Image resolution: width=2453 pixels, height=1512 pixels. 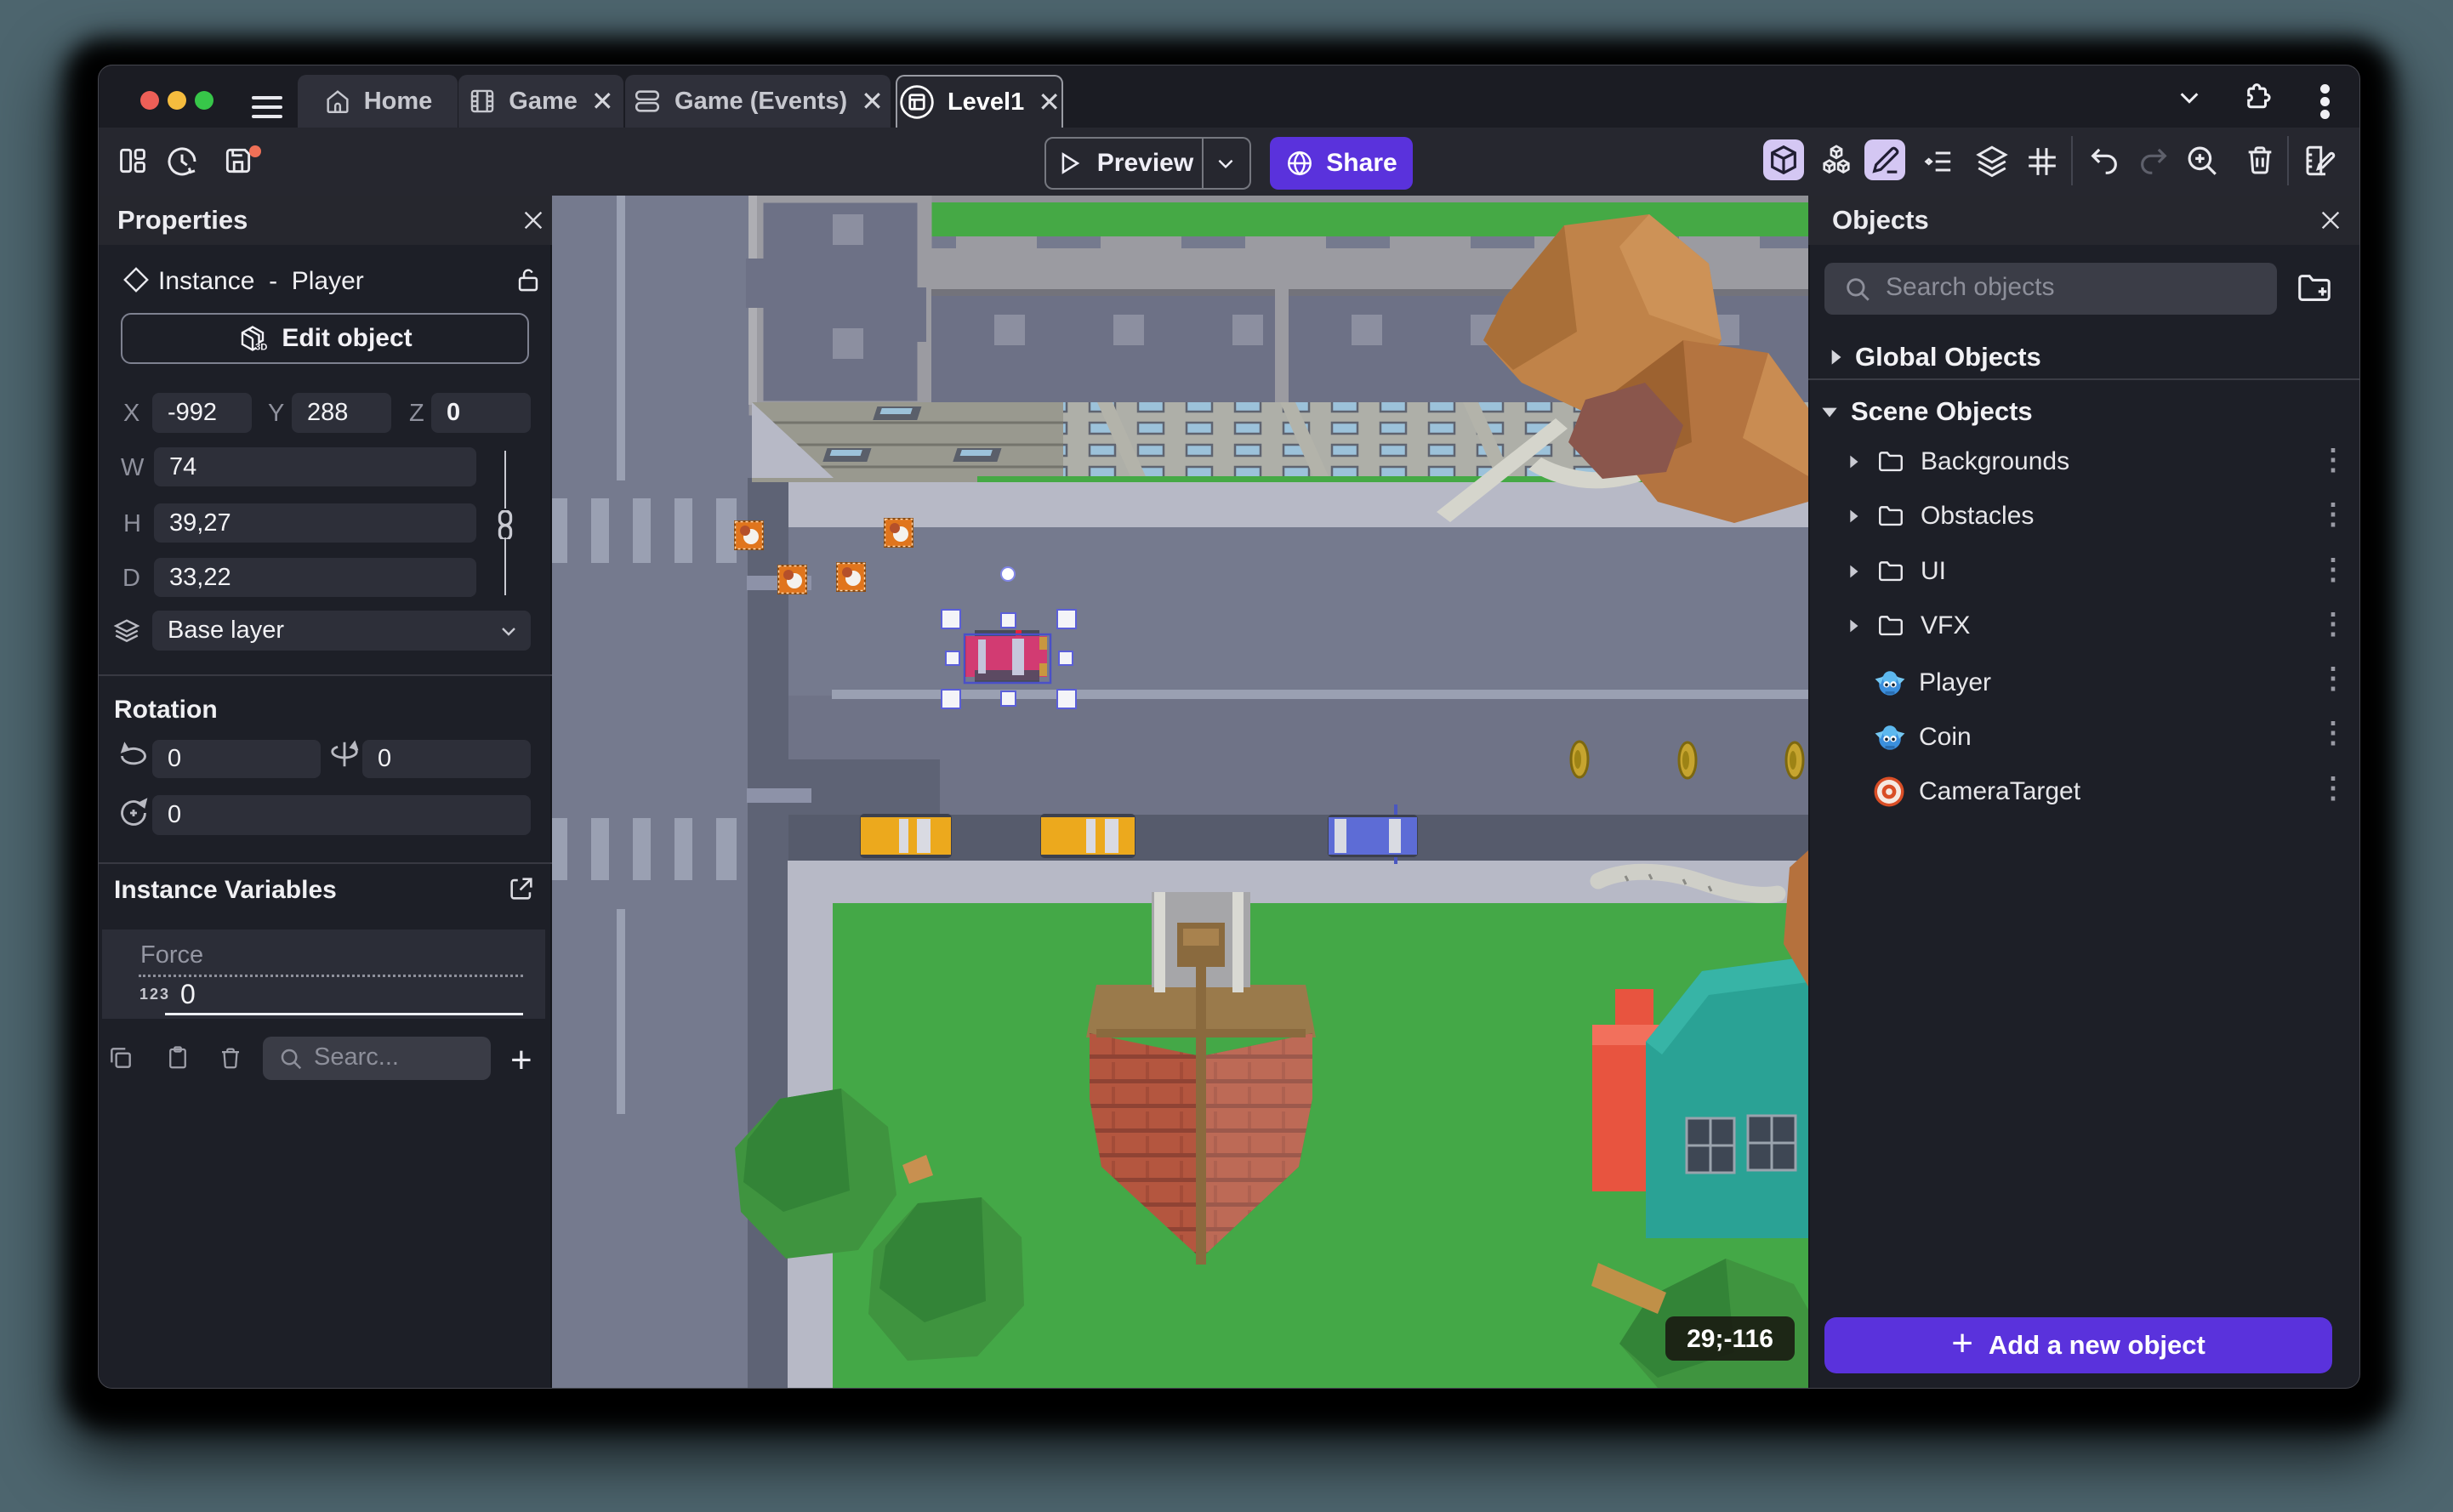 I want to click on svg-text: 3D, so click(x=261, y=348).